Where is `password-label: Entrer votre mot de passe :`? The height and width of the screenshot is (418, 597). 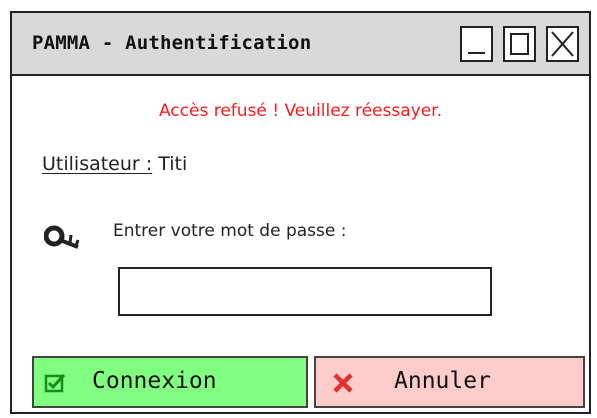
password-label: Entrer votre mot de passe : is located at coordinates (230, 231).